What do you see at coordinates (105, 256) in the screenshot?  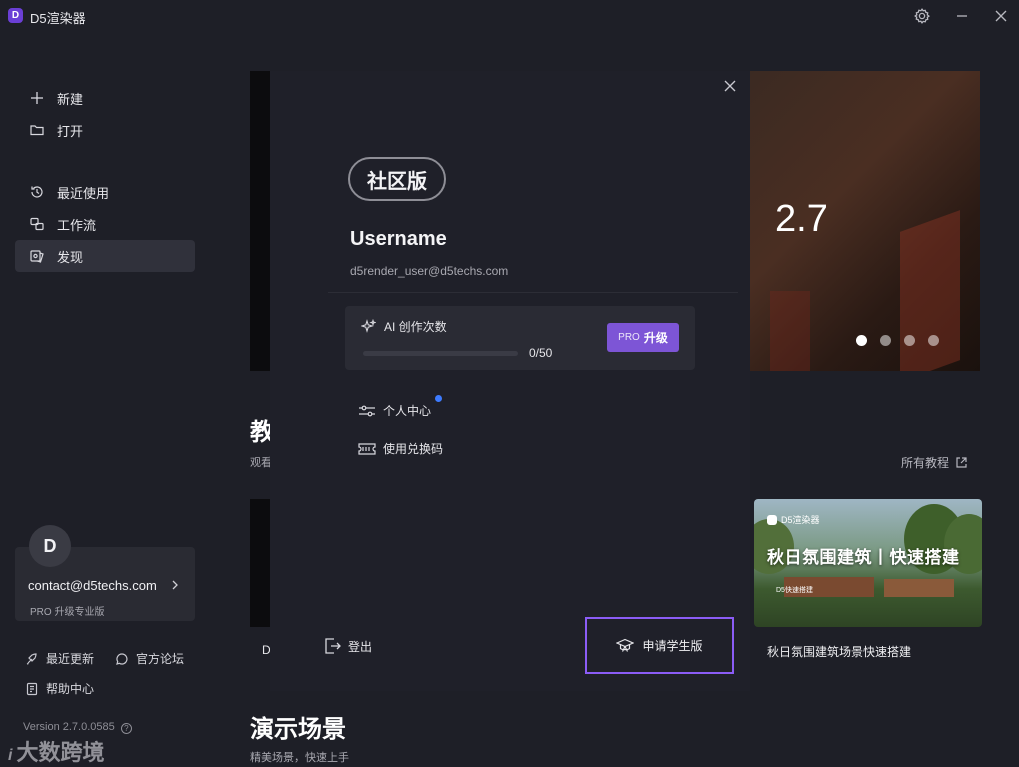 I see `sidebar-item-discover: 发现` at bounding box center [105, 256].